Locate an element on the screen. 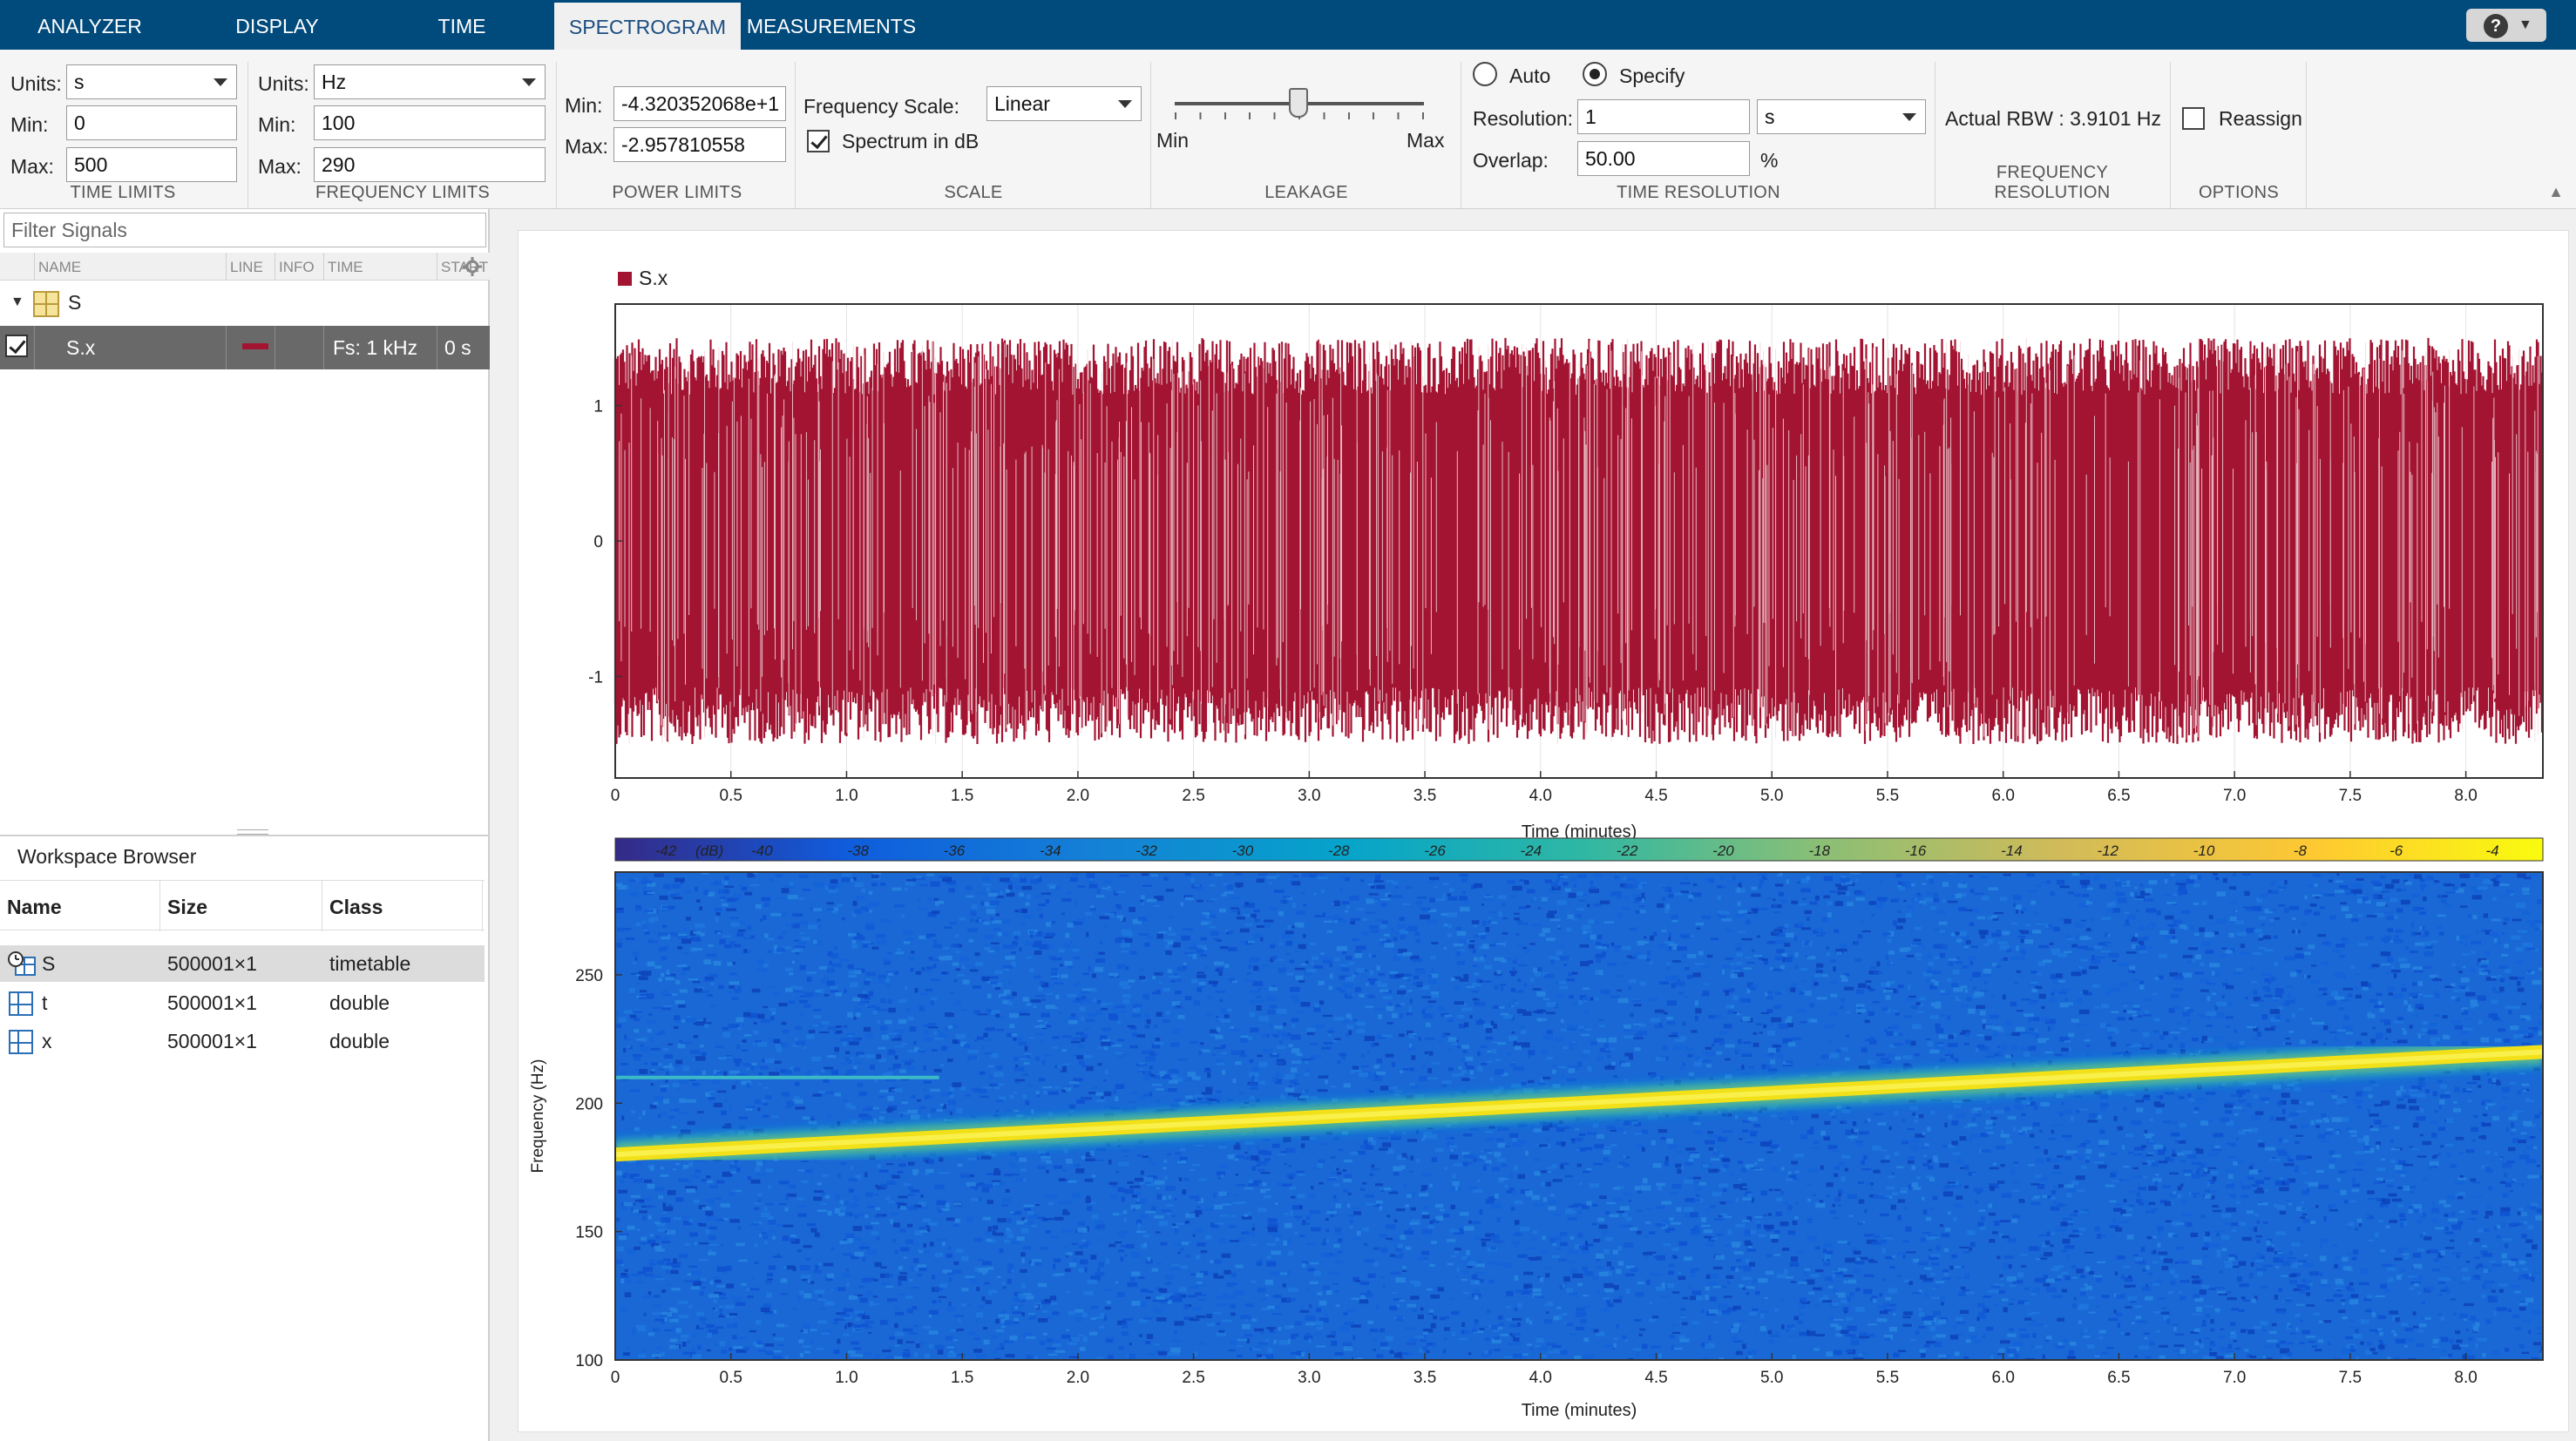  colorbar-tick-label: -22 is located at coordinates (1628, 850).